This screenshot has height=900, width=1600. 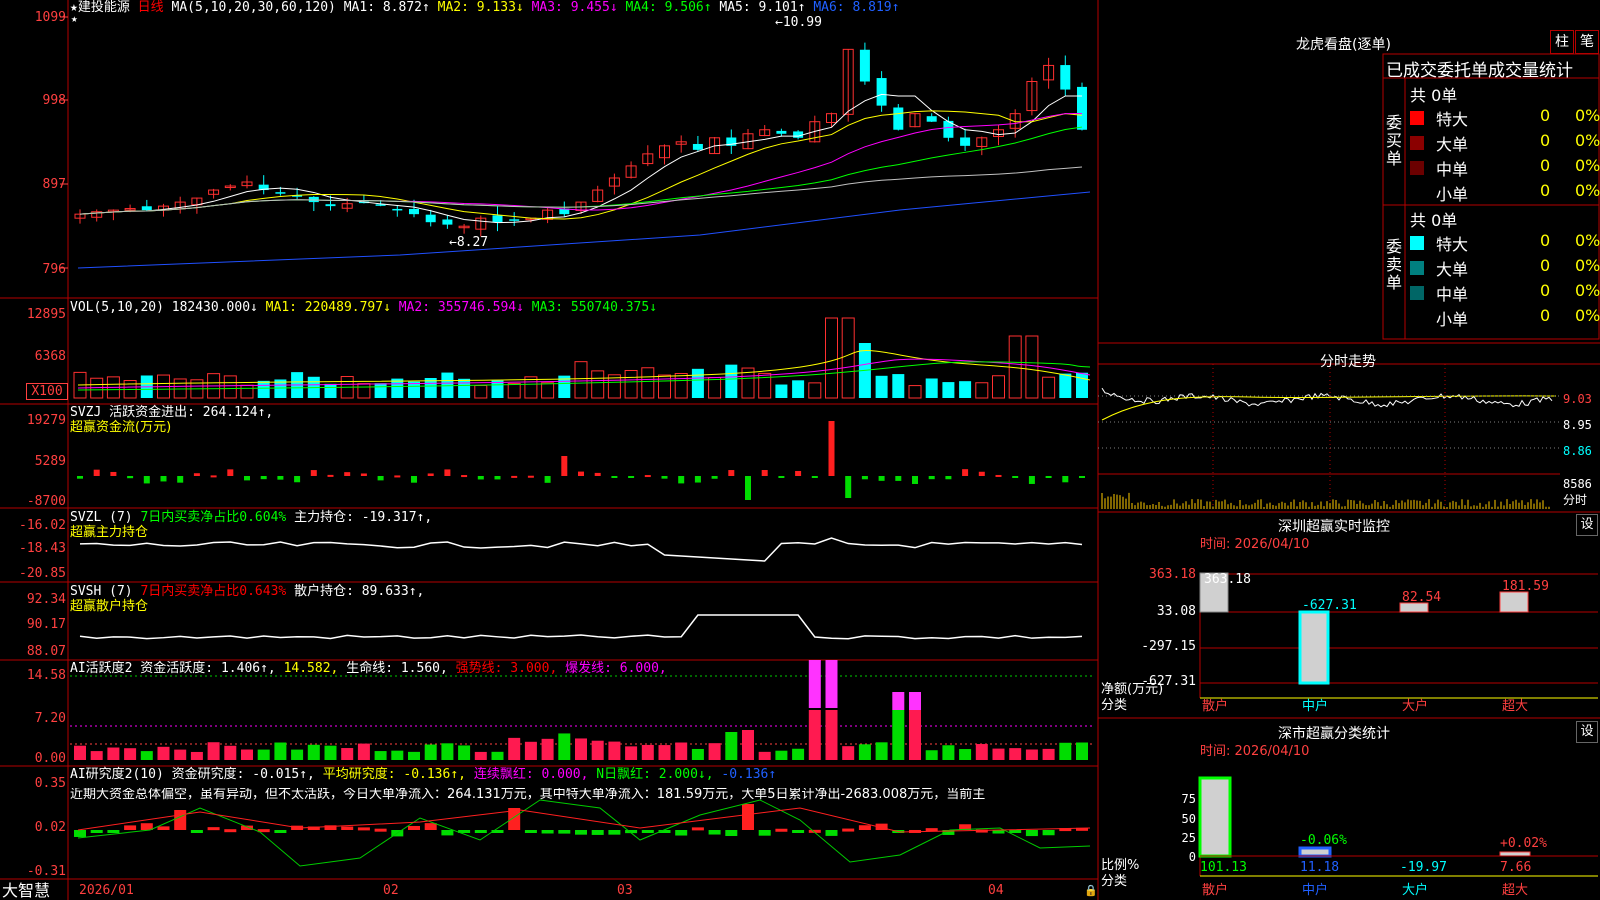 What do you see at coordinates (574, 7) in the screenshot?
I see `ma3-value: MA3: 9.455↓` at bounding box center [574, 7].